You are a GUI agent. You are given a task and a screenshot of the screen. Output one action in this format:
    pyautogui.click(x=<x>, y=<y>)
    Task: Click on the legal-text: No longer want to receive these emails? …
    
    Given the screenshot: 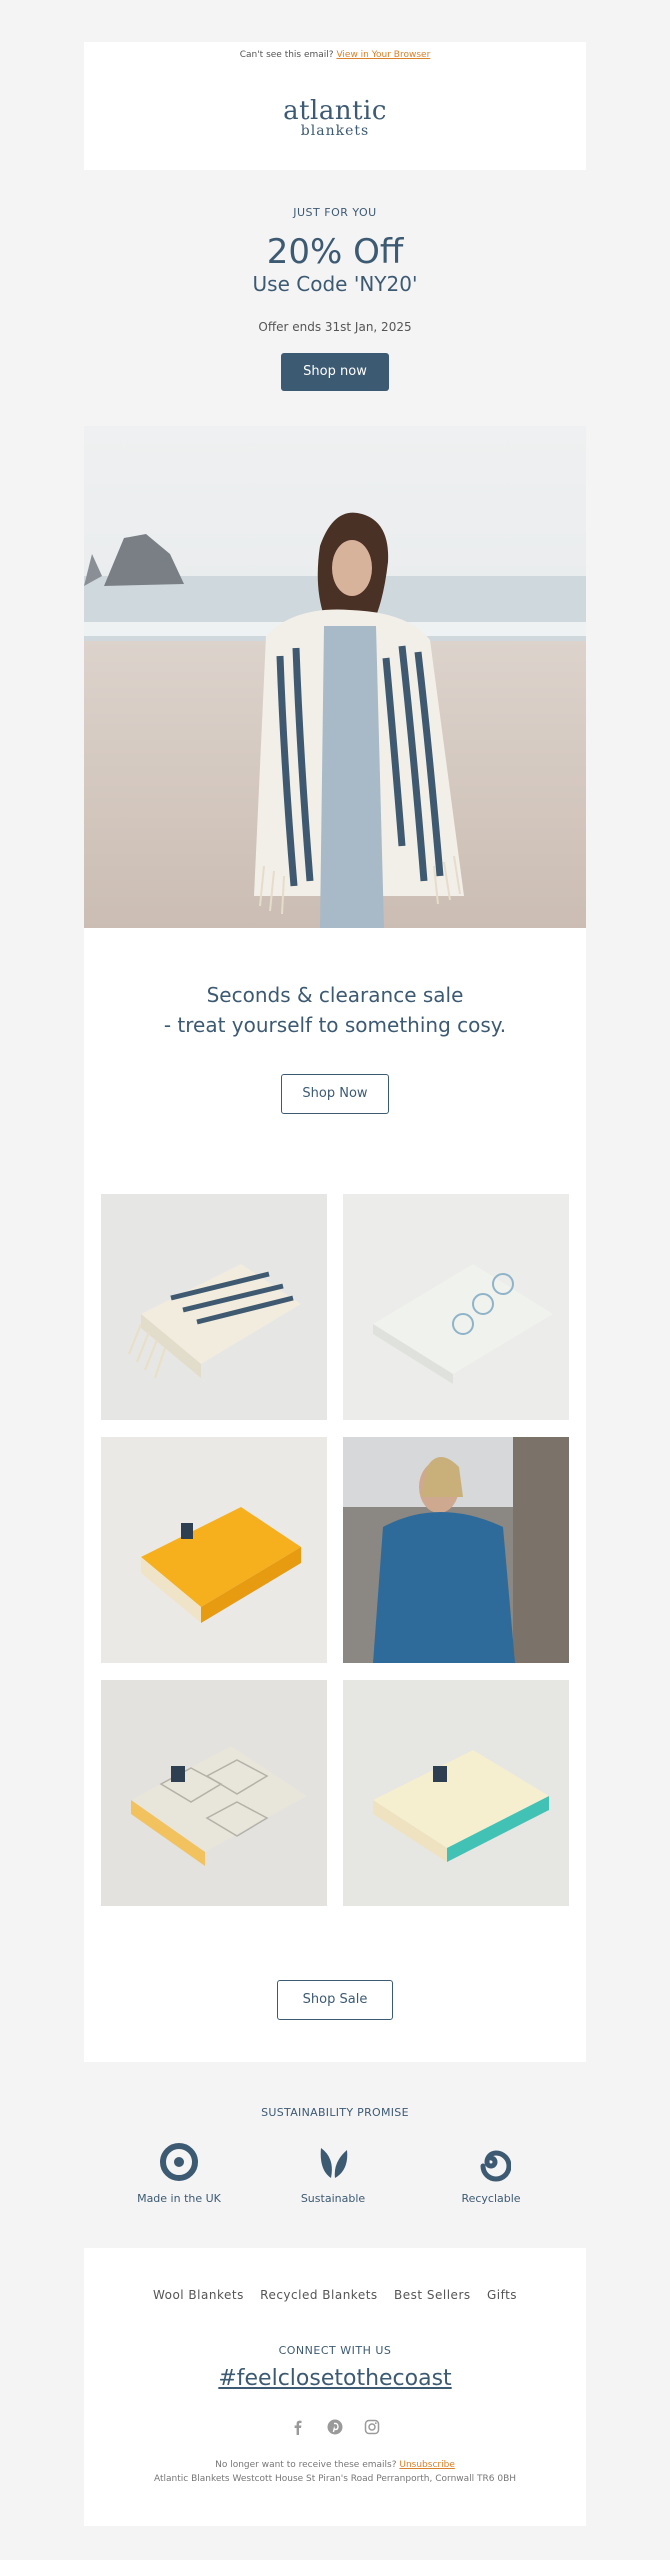 What is the action you would take?
    pyautogui.click(x=335, y=2472)
    